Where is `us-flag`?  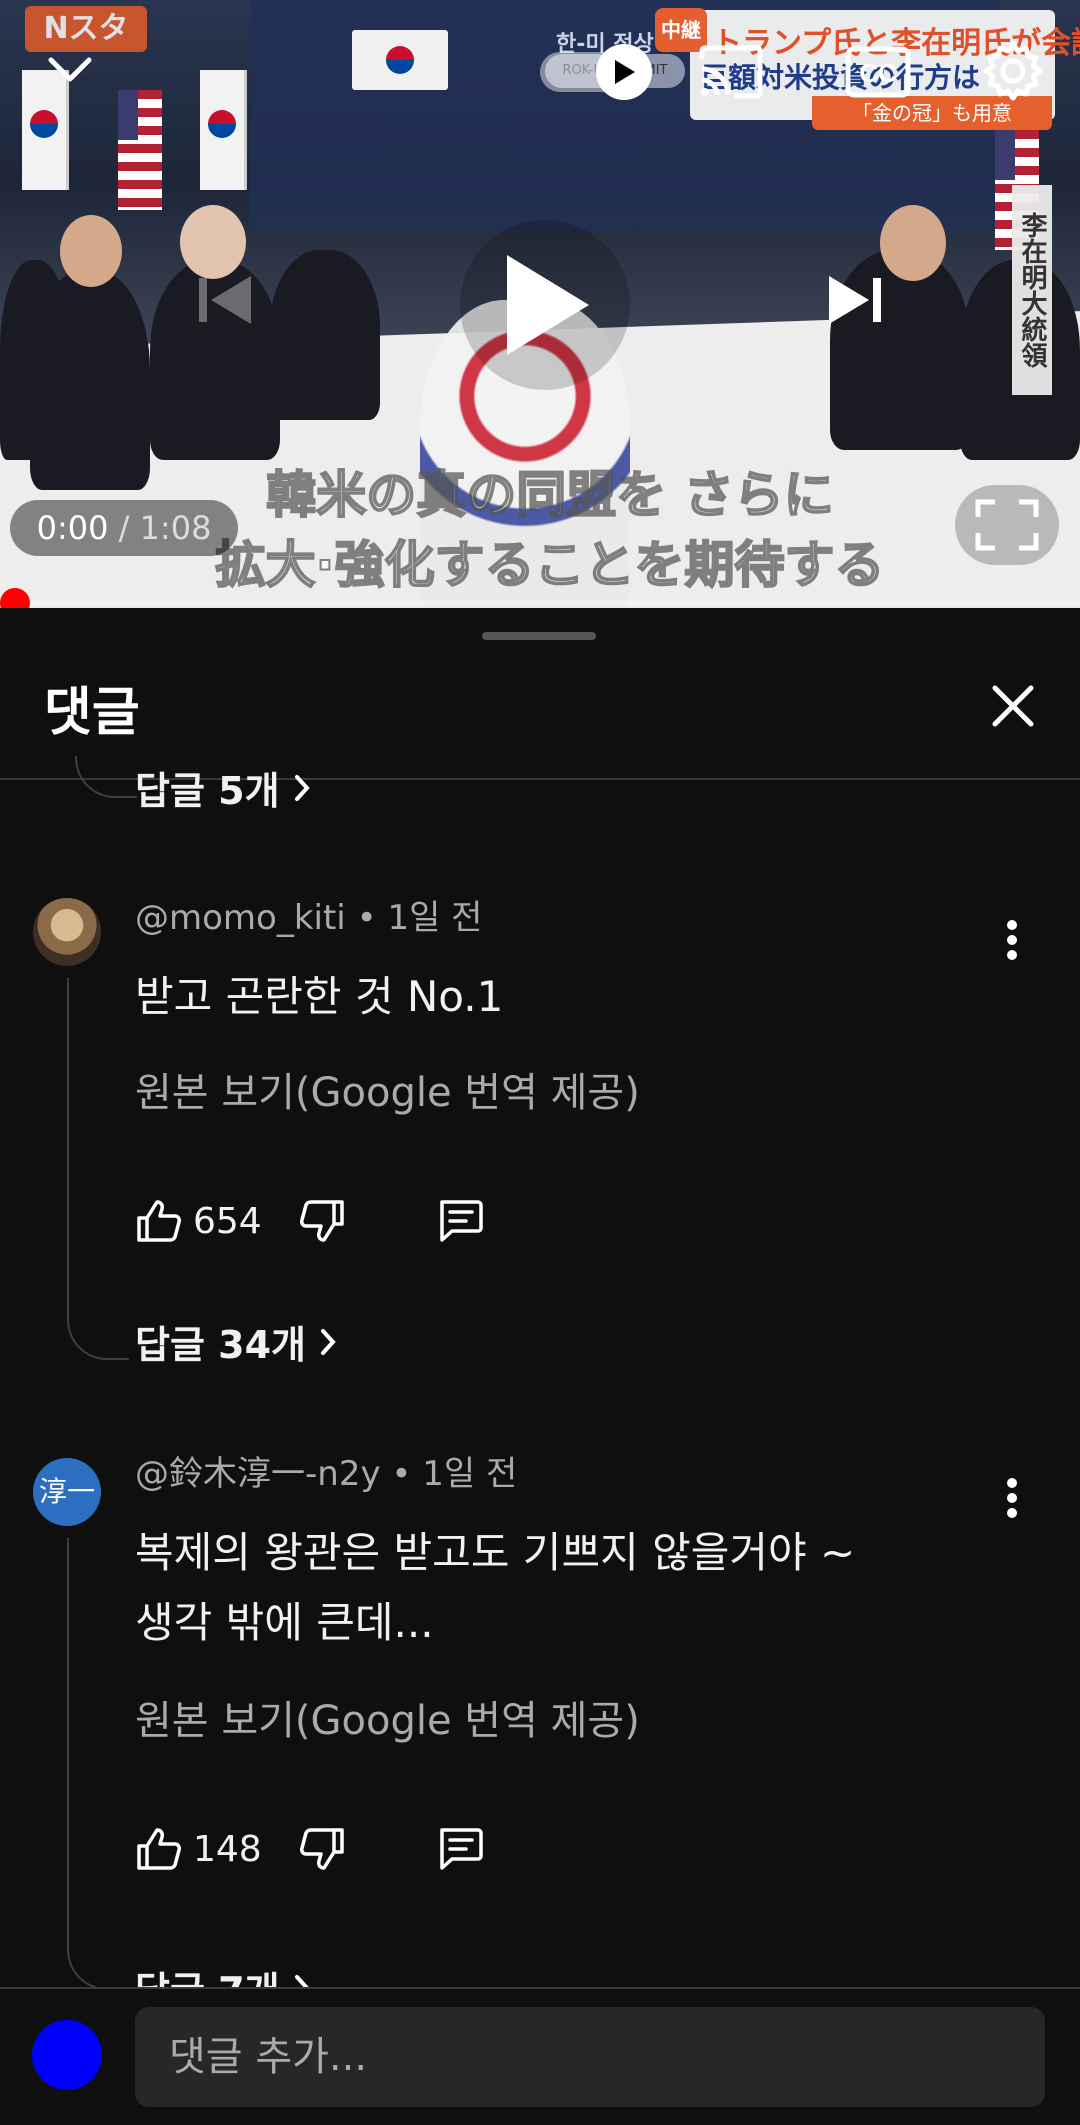
us-flag is located at coordinates (140, 150).